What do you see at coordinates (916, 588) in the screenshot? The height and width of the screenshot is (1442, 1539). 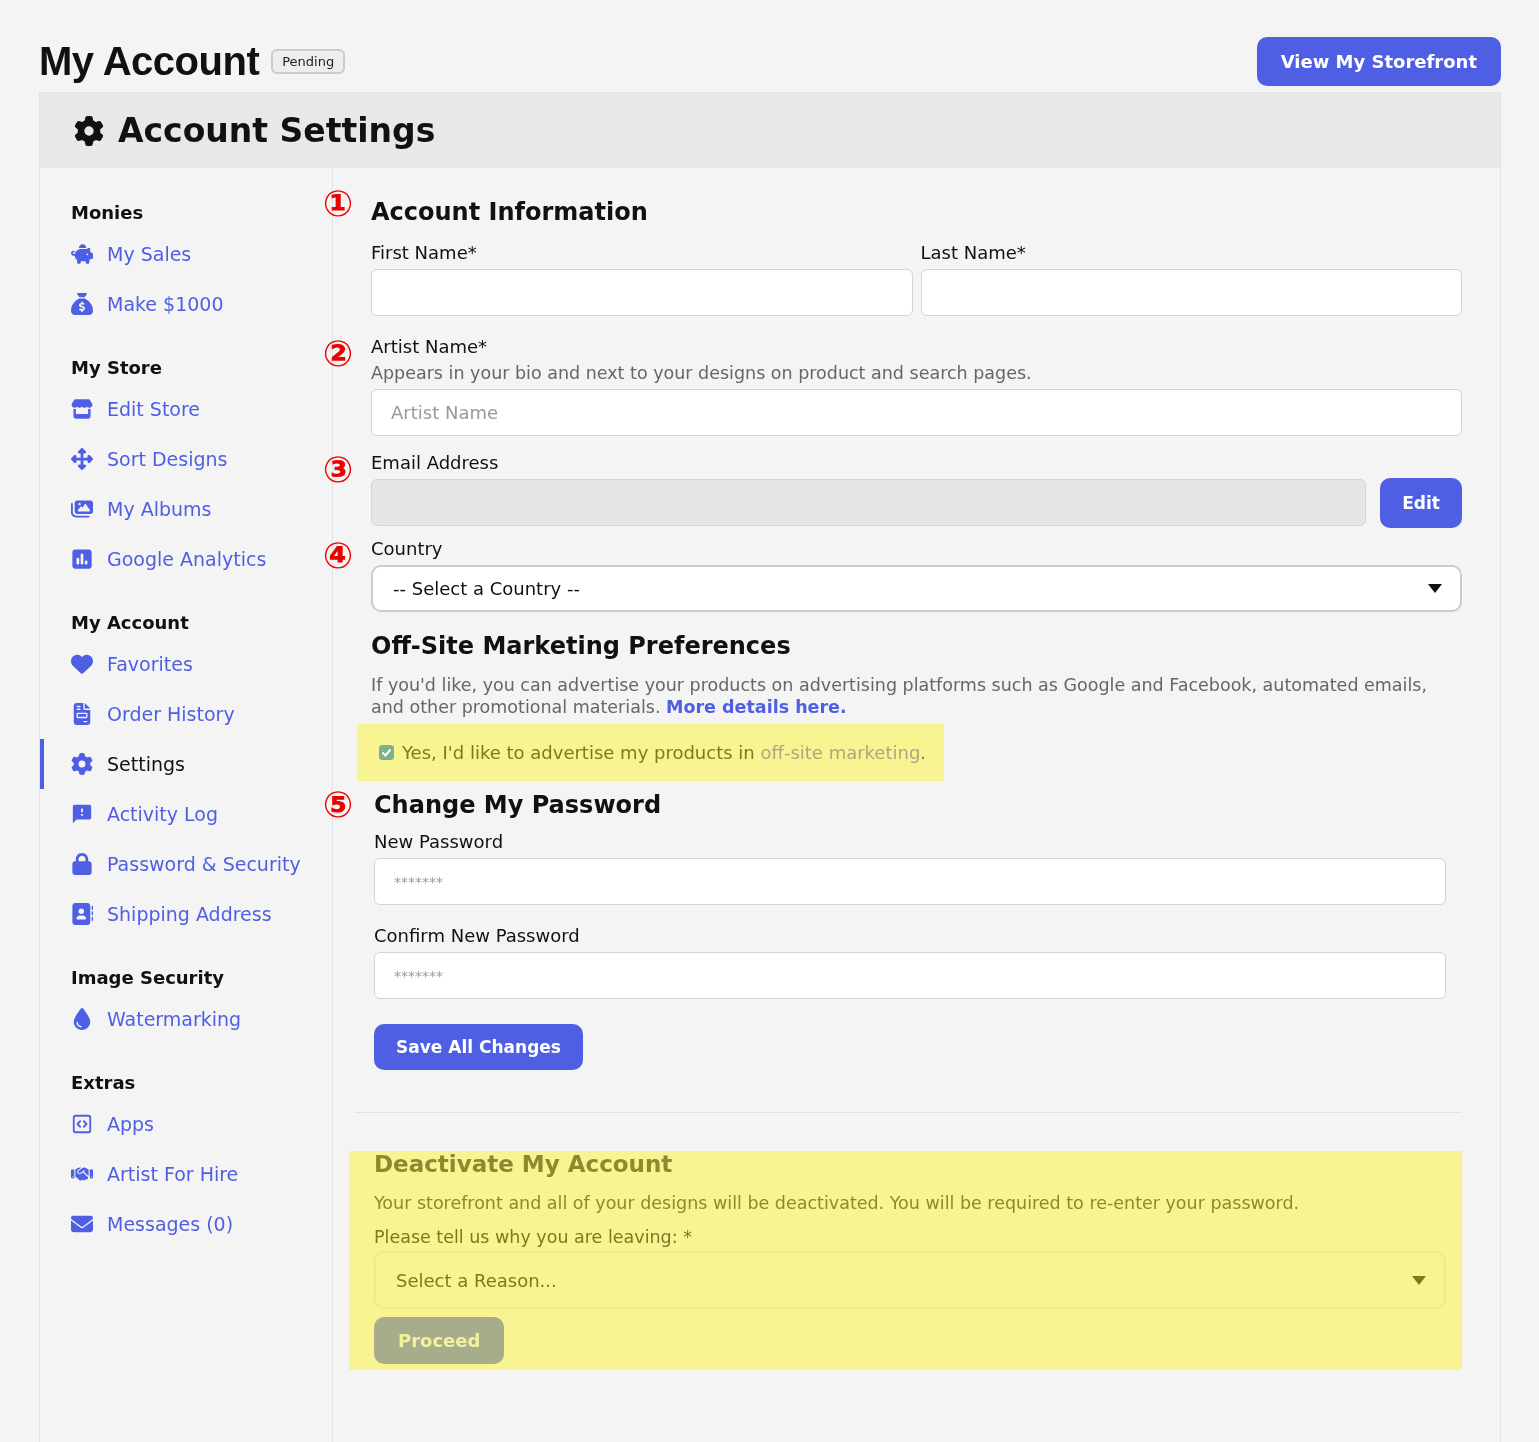 I see `country-select: -- Select a Country --` at bounding box center [916, 588].